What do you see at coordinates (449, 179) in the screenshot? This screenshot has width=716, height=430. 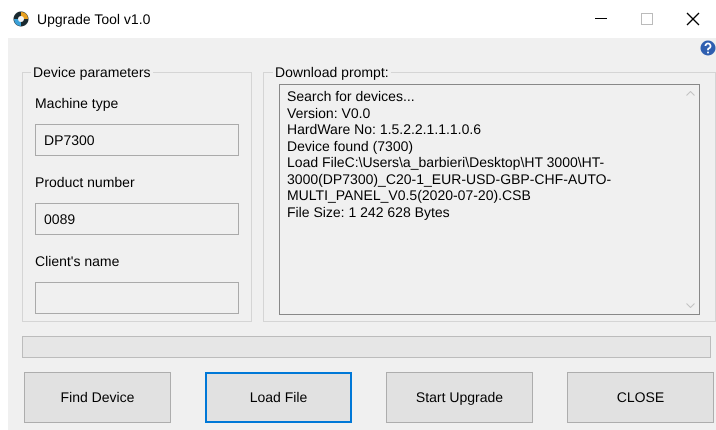 I see `log-line: Load FileC:\Users\a_barbieri\Desktop\HT 3000\HT-3000(DP7300)_C20-1_EUR-USD-GBP-CHF-AUTO-MULTI_PANEL_V0.5(2020-07-20).CSB` at bounding box center [449, 179].